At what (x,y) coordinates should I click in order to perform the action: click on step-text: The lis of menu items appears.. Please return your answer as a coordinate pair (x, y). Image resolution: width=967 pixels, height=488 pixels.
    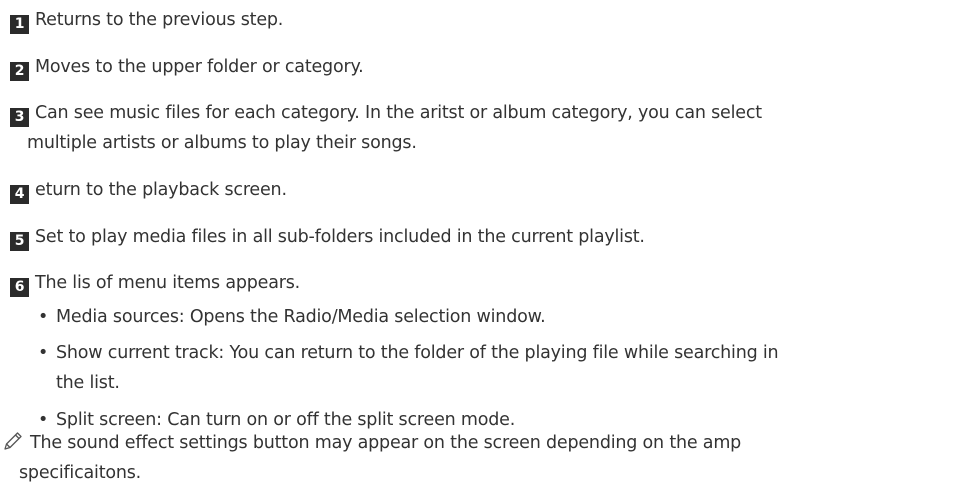
    Looking at the image, I should click on (168, 283).